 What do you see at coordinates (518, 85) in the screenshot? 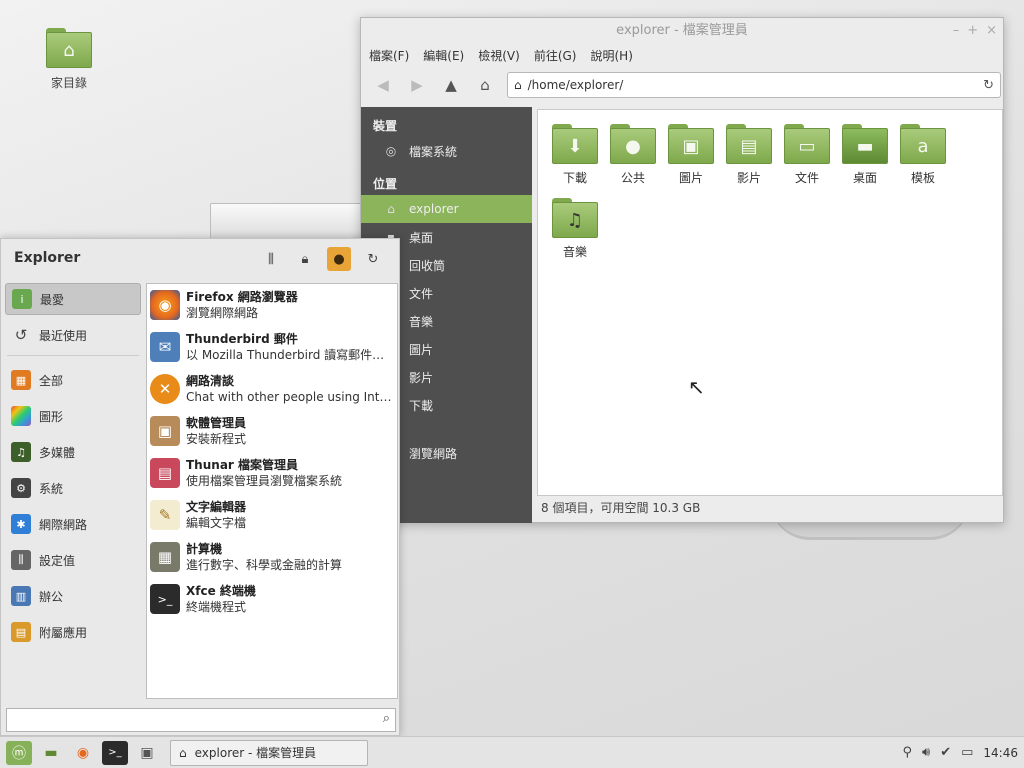
I see `location-home-icon: ⌂` at bounding box center [518, 85].